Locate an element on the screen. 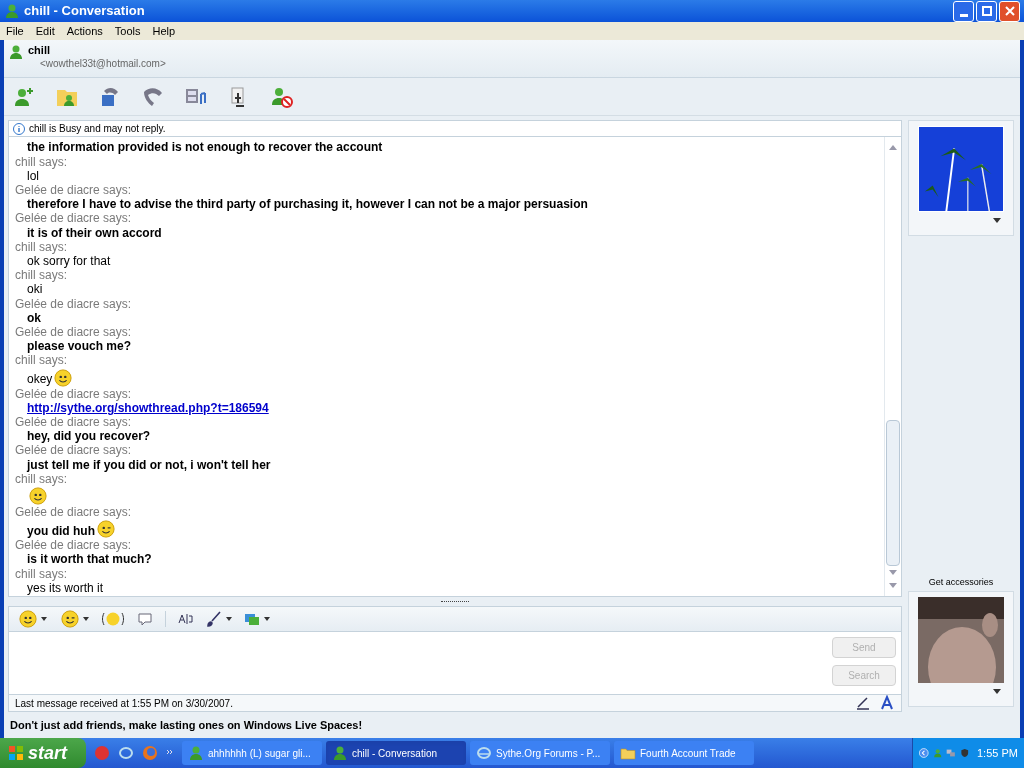 The image size is (1024, 768). message-link: http://sythe.org/showthread.php?t=186594 is located at coordinates (148, 407).